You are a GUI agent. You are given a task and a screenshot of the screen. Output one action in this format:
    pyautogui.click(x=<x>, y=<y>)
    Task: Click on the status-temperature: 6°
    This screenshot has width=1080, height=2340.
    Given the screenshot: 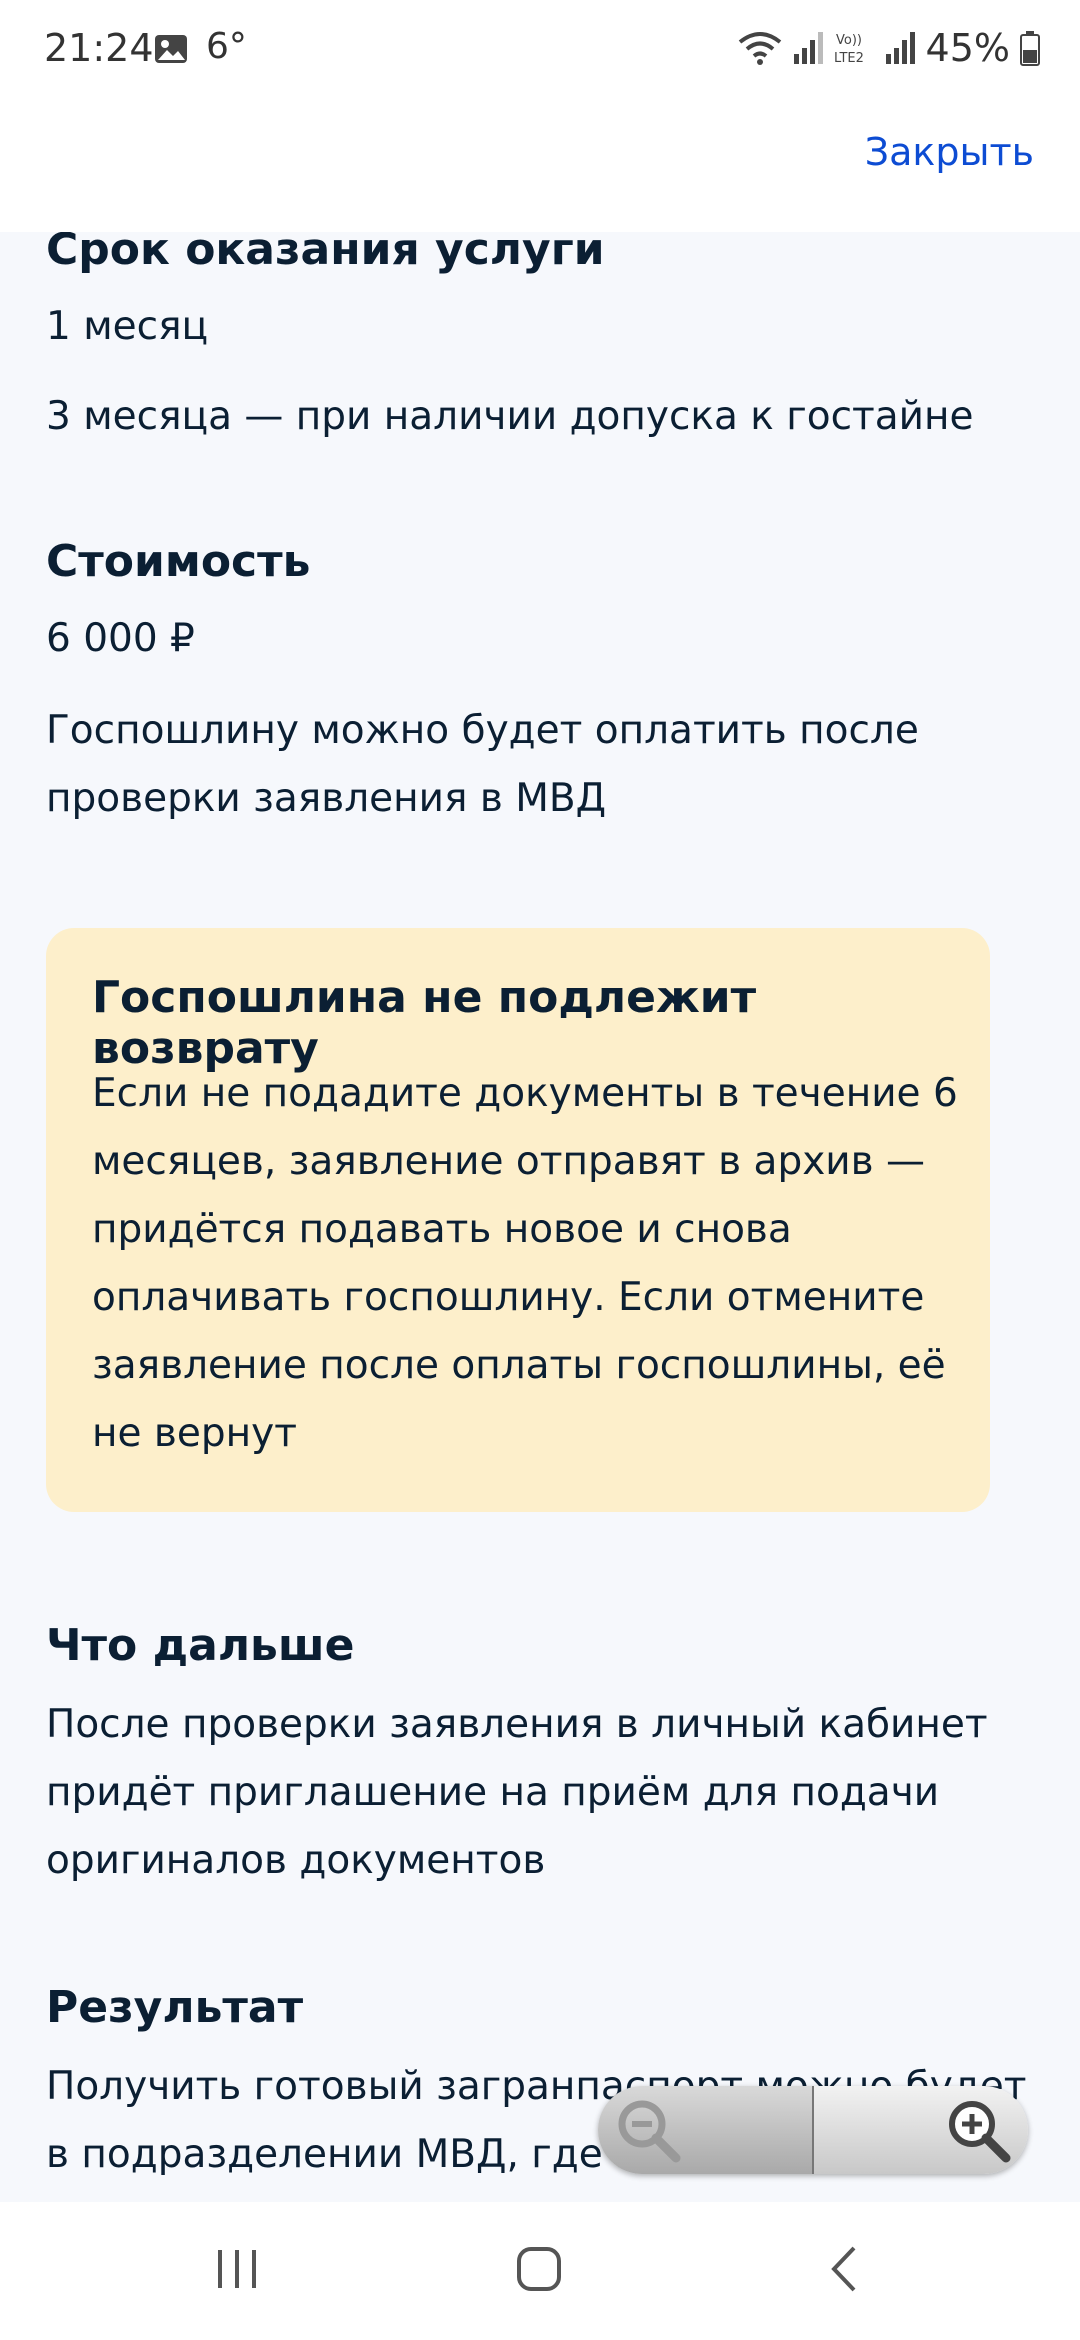 What is the action you would take?
    pyautogui.click(x=226, y=46)
    